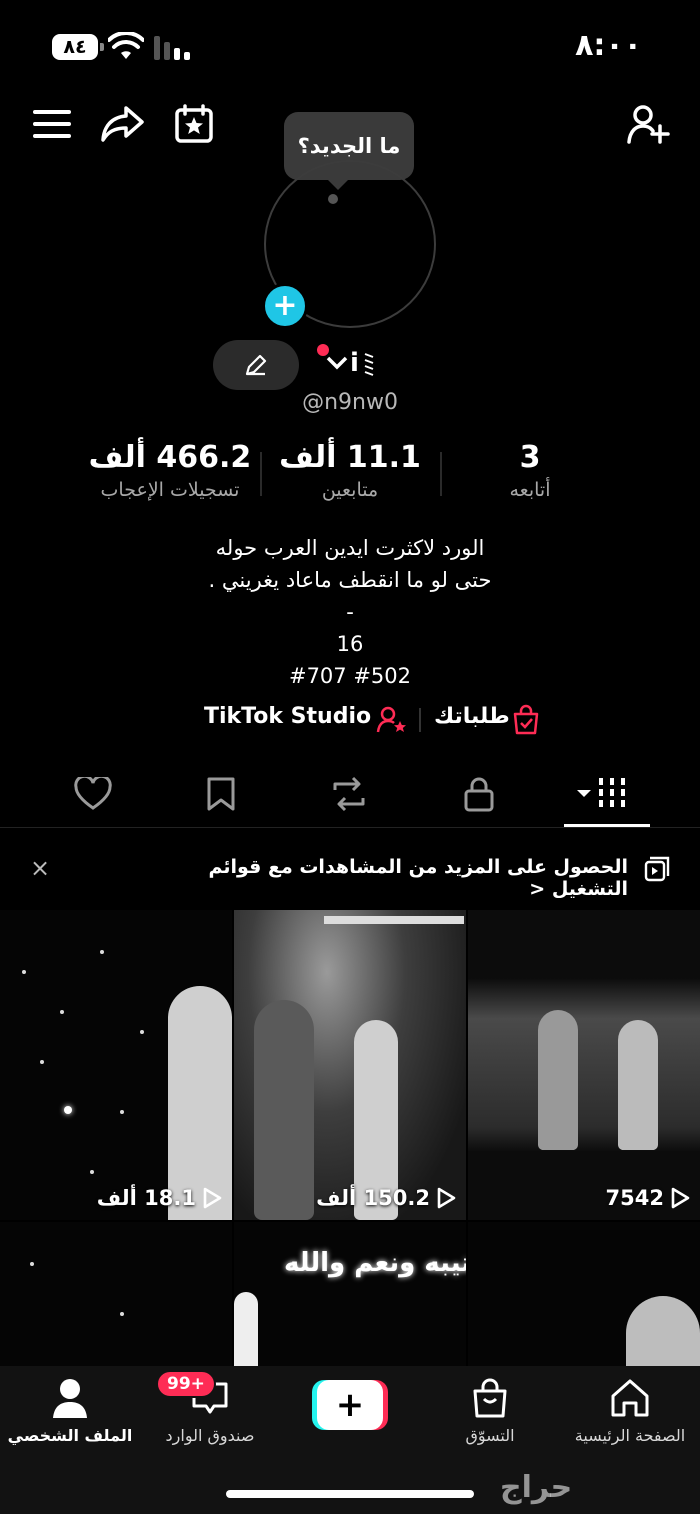 This screenshot has height=1514, width=700. I want to click on profile-links: TikTok Studio طلباتك, so click(350, 720).